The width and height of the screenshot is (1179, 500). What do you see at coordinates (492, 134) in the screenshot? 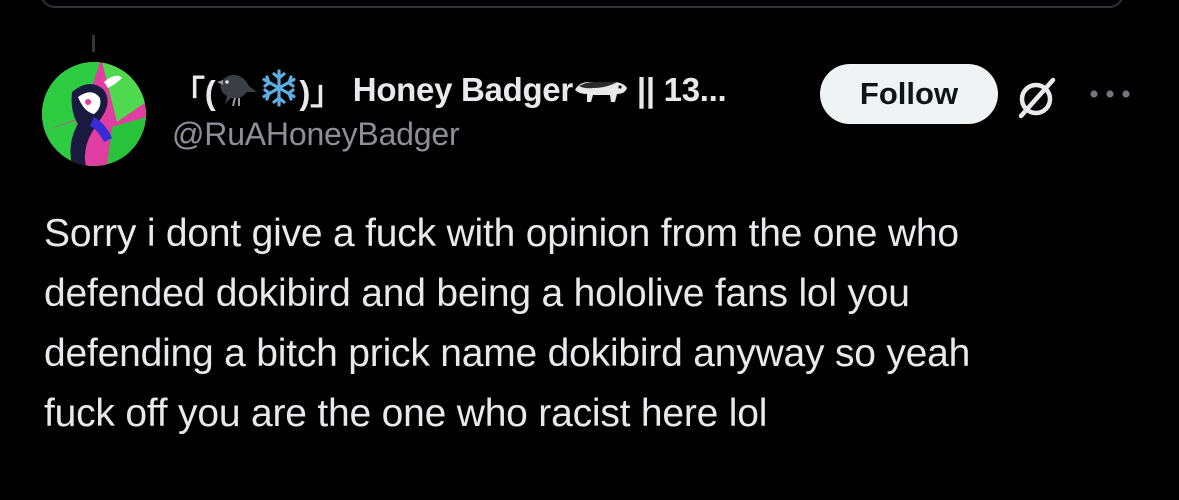
I see `author-handle: @RuAHoneyBadger` at bounding box center [492, 134].